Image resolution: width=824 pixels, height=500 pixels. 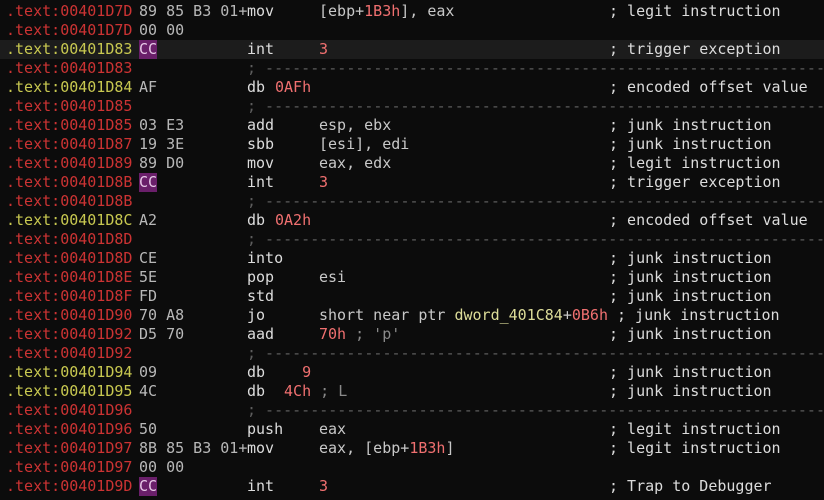 I want to click on address-offset: 00401D8C, so click(x=96, y=220).